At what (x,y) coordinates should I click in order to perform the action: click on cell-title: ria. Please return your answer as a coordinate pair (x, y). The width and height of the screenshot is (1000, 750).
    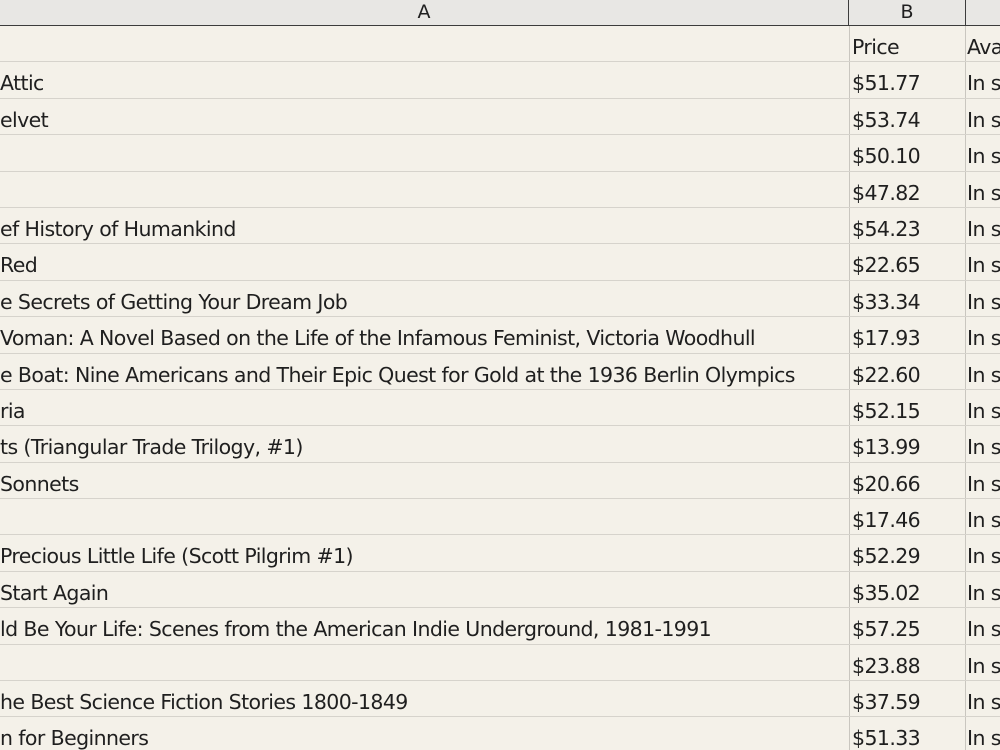
    Looking at the image, I should click on (424, 407).